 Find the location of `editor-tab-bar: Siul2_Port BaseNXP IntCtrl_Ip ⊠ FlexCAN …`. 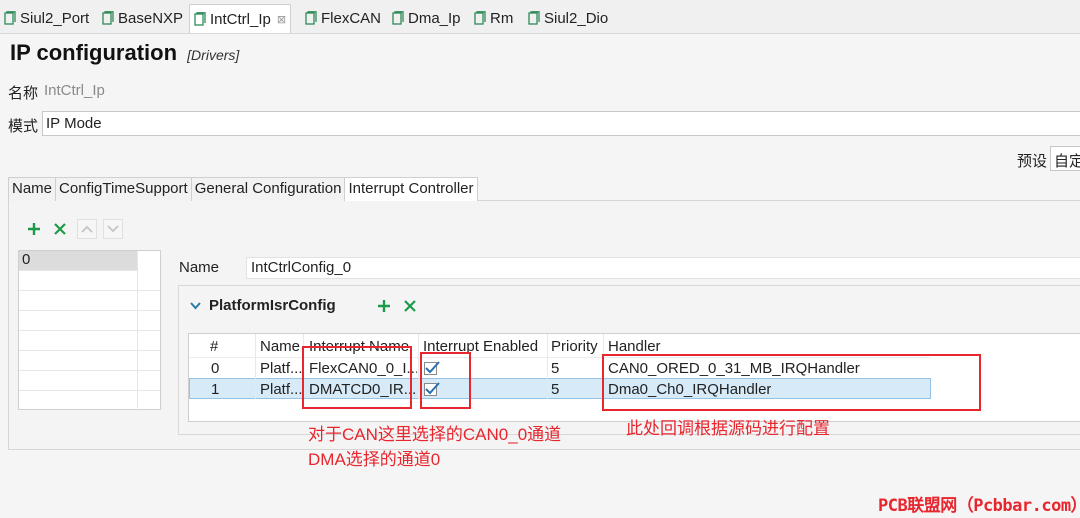

editor-tab-bar: Siul2_Port BaseNXP IntCtrl_Ip ⊠ FlexCAN … is located at coordinates (540, 17).